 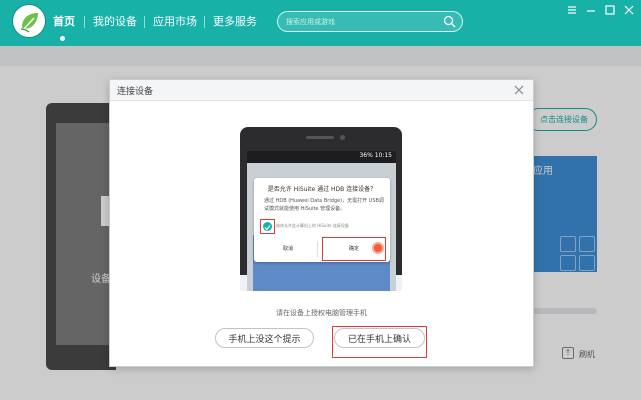 I want to click on menu-icon, so click(x=572, y=10).